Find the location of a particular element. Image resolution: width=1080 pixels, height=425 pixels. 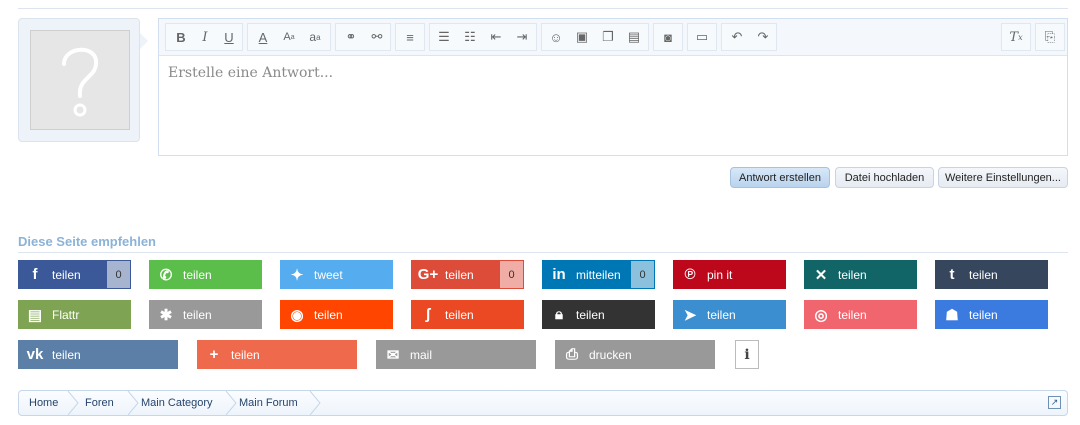

link-icon: ⚭ is located at coordinates (351, 37).